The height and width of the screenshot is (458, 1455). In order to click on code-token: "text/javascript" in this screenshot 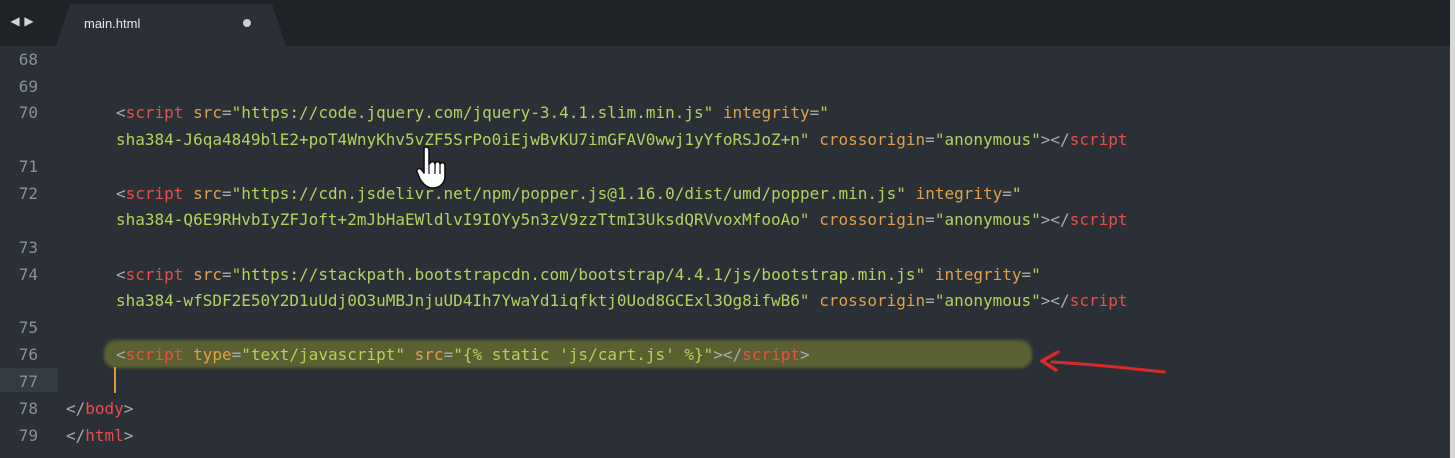, I will do `click(323, 354)`.